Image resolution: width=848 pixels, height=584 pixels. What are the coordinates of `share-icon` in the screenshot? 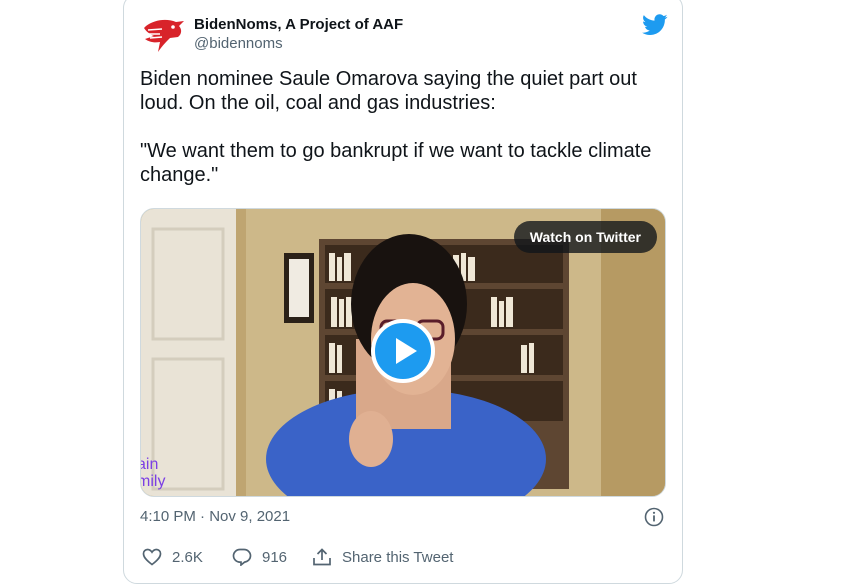 It's located at (322, 557).